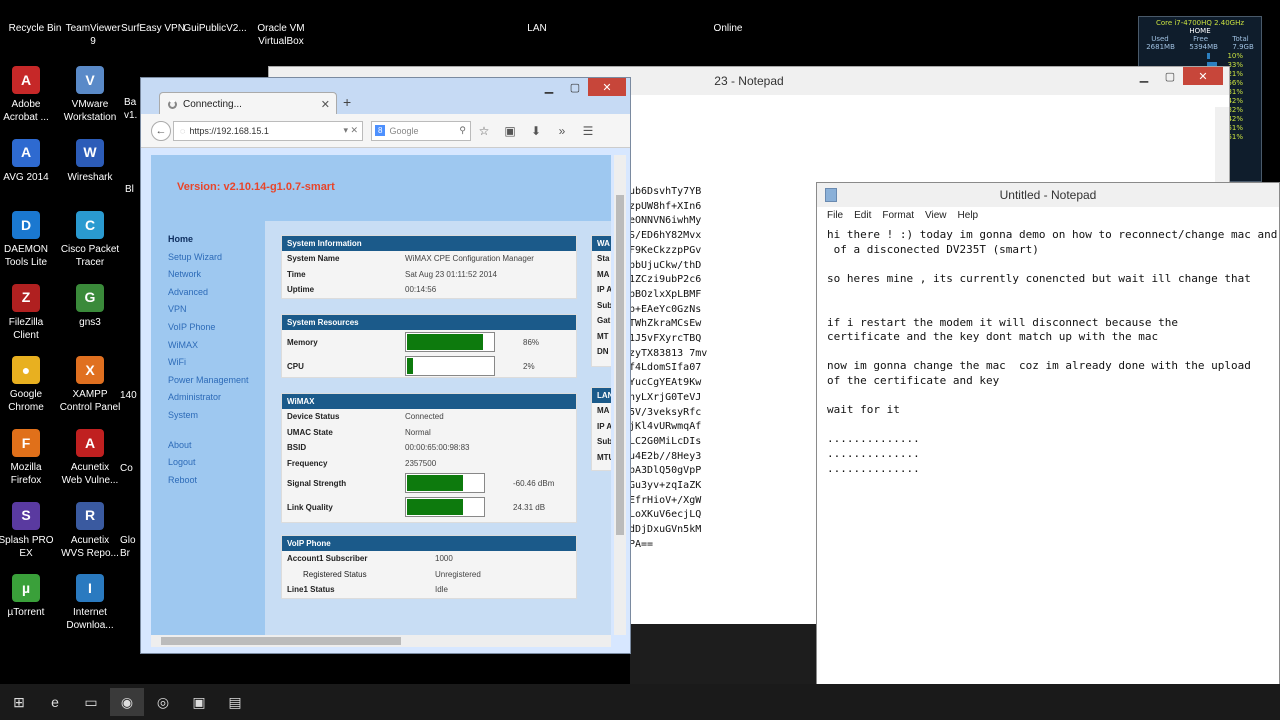 Image resolution: width=1280 pixels, height=720 pixels. Describe the element at coordinates (281, 35) in the screenshot. I see `desktop-top-label: Oracle VM VirtualBox` at that location.